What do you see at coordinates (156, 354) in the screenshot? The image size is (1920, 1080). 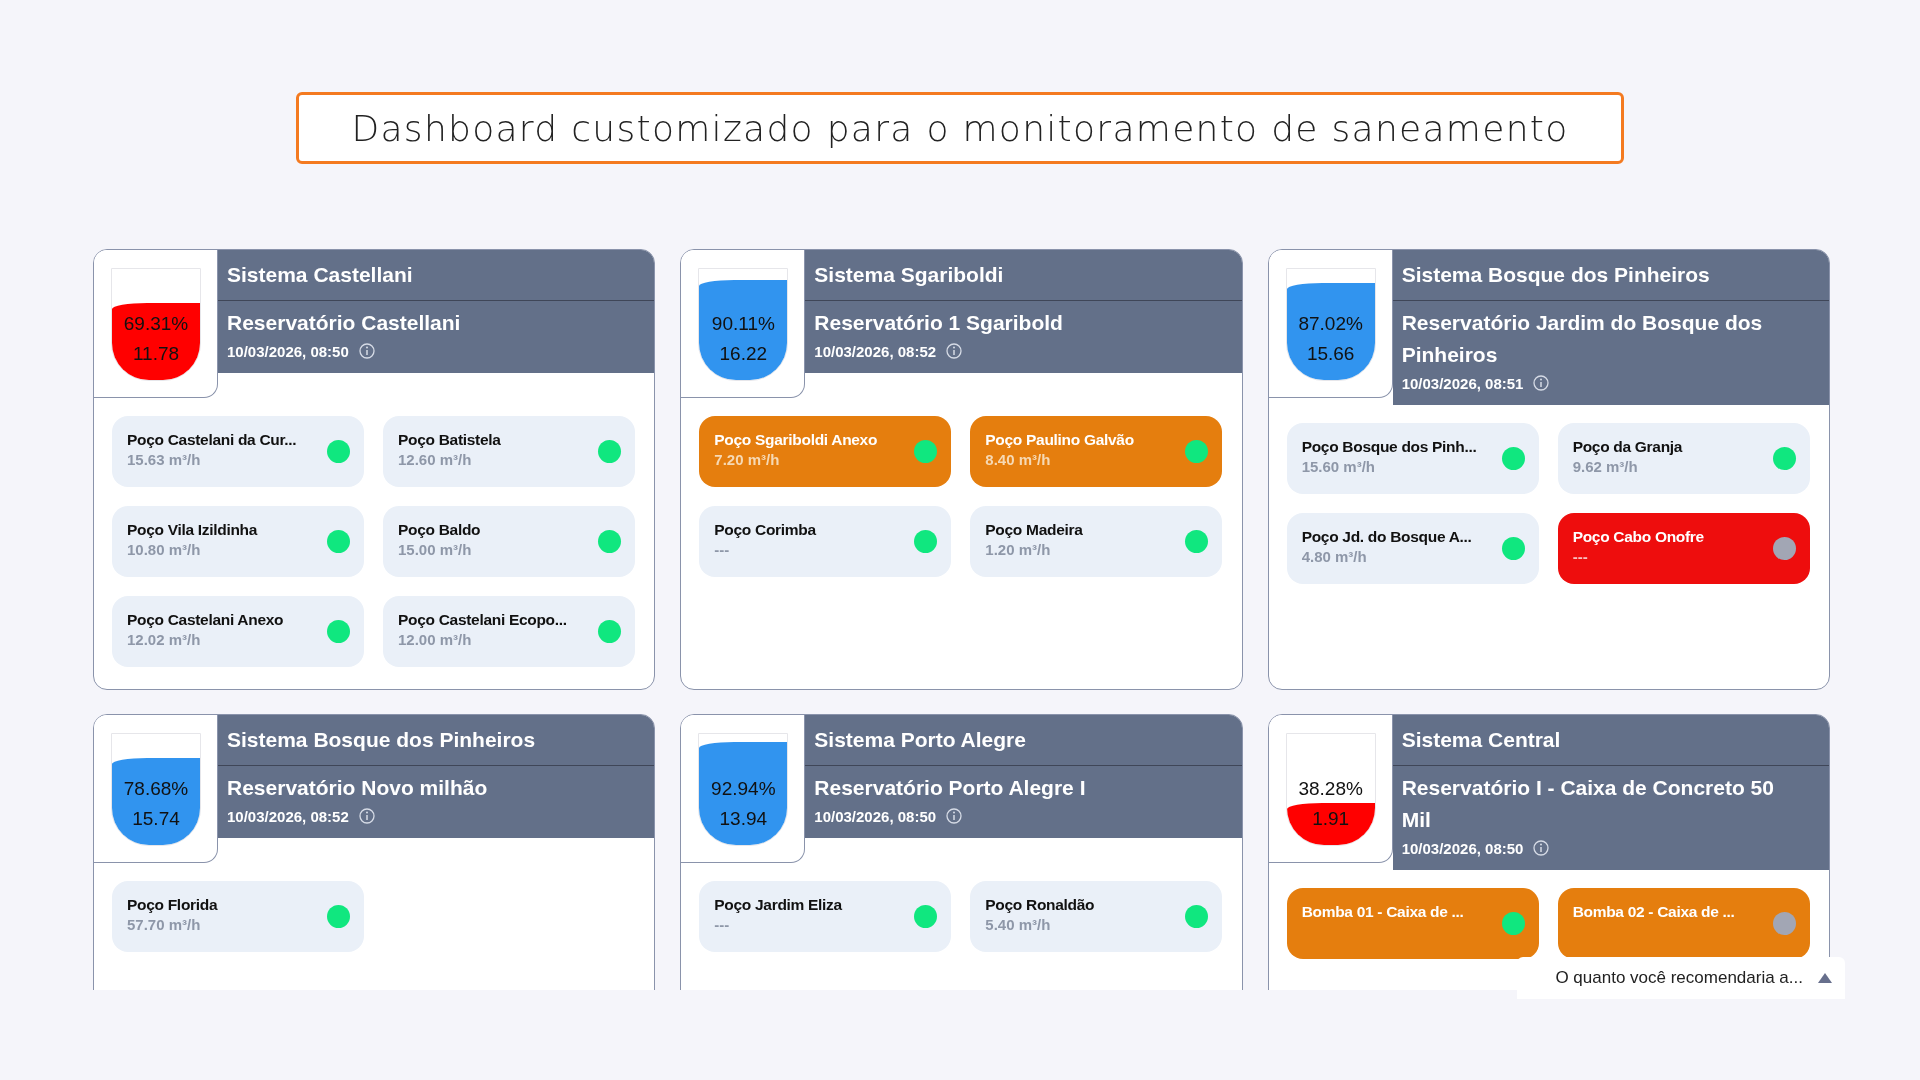 I see `level-value: 11.78` at bounding box center [156, 354].